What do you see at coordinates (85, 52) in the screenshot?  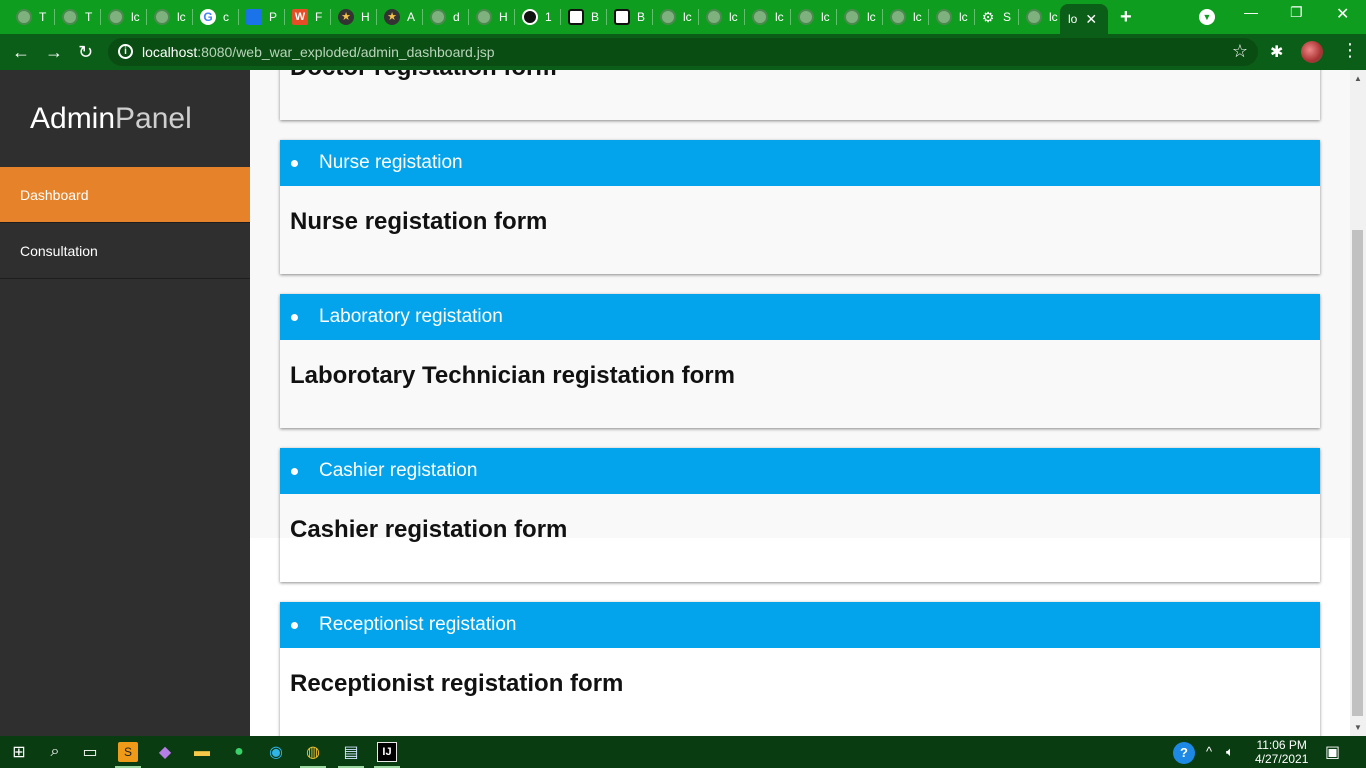 I see `reload-icon: ↻` at bounding box center [85, 52].